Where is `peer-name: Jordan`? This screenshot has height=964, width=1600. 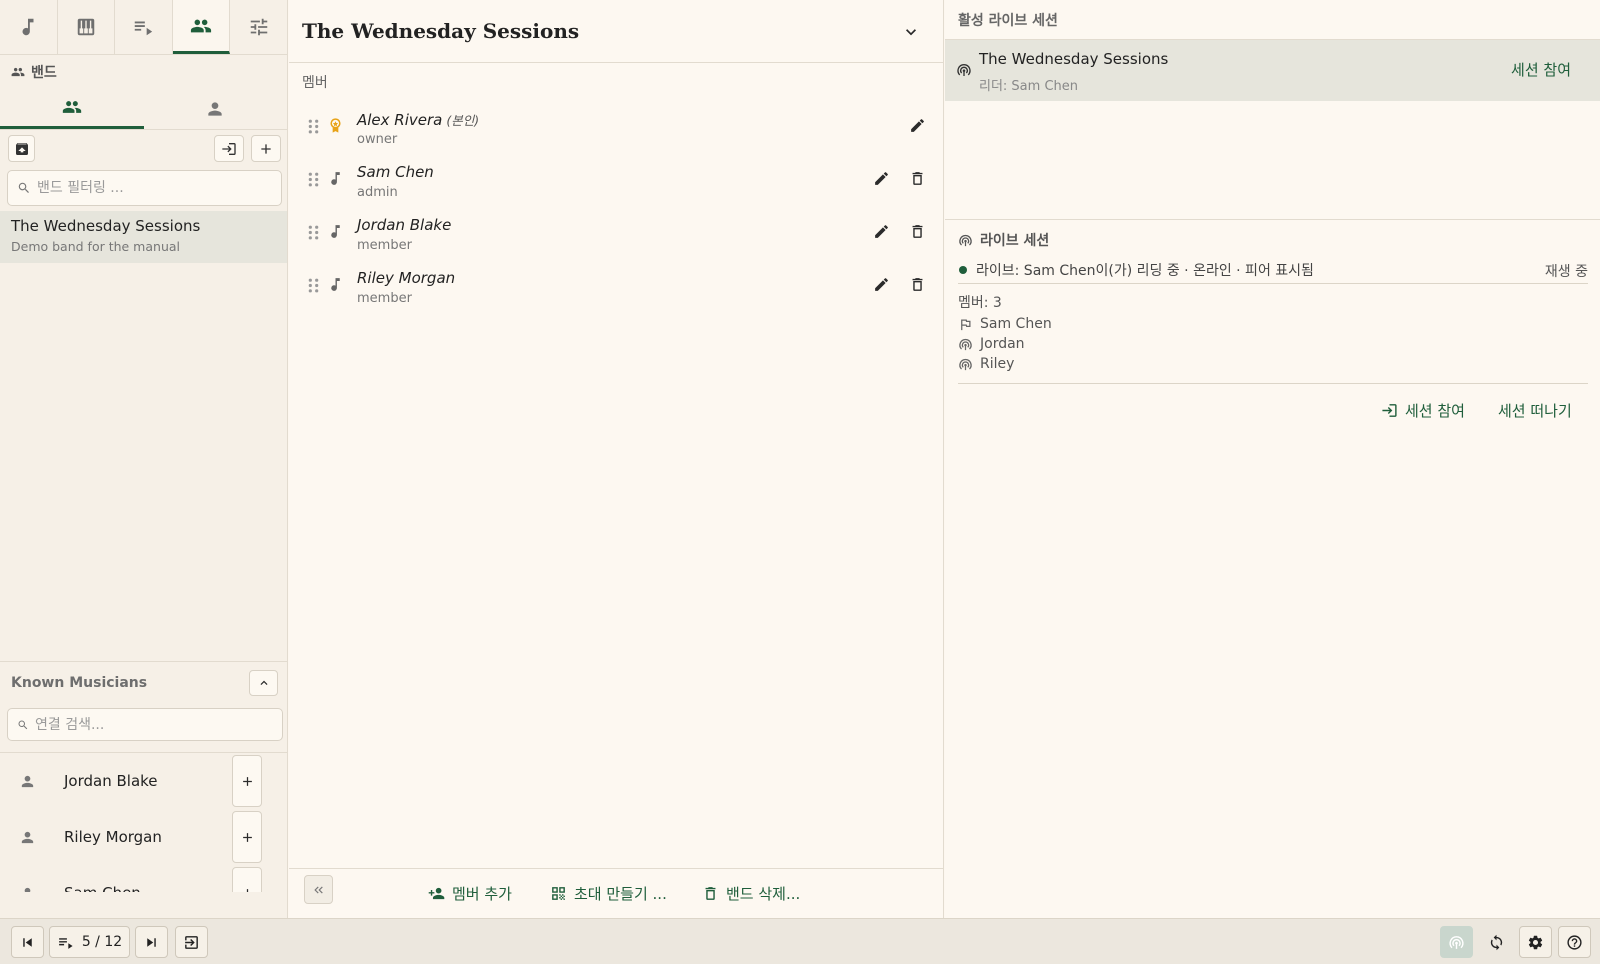
peer-name: Jordan is located at coordinates (1002, 344).